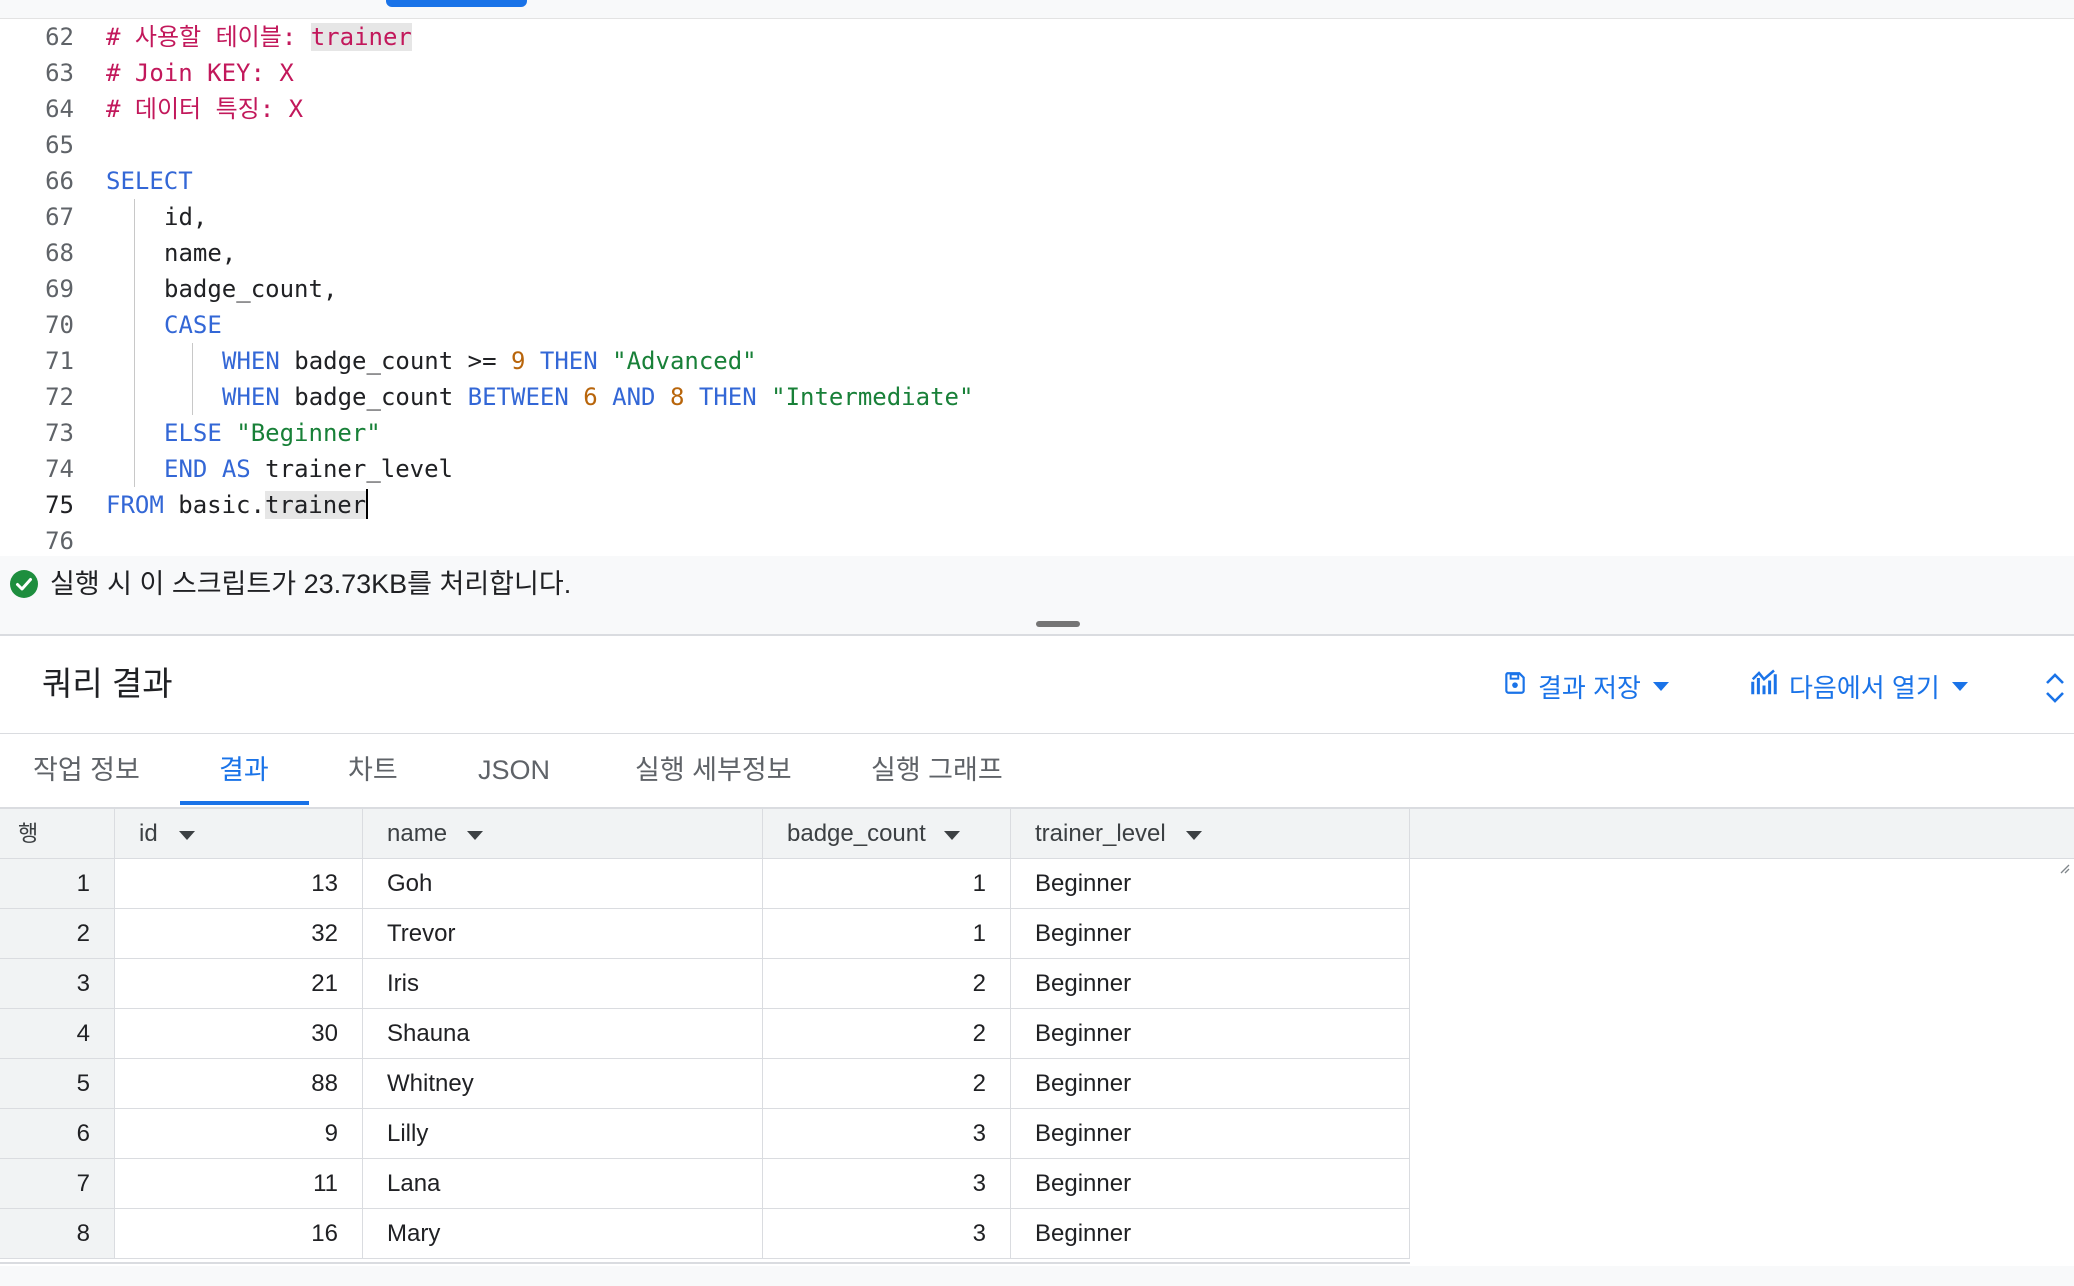  I want to click on code-line: 76, so click(1037, 541).